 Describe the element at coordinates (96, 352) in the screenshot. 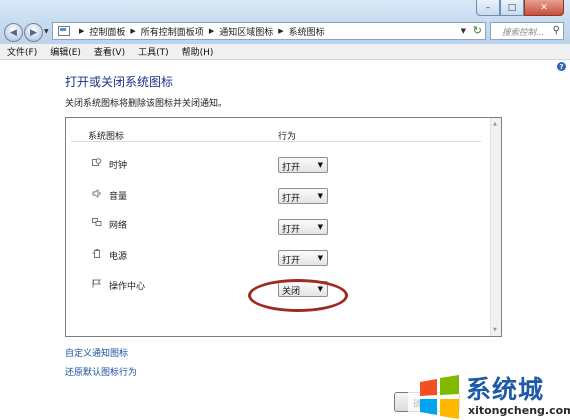

I see `customize-notification-icons-link: 自定义通知图标` at that location.